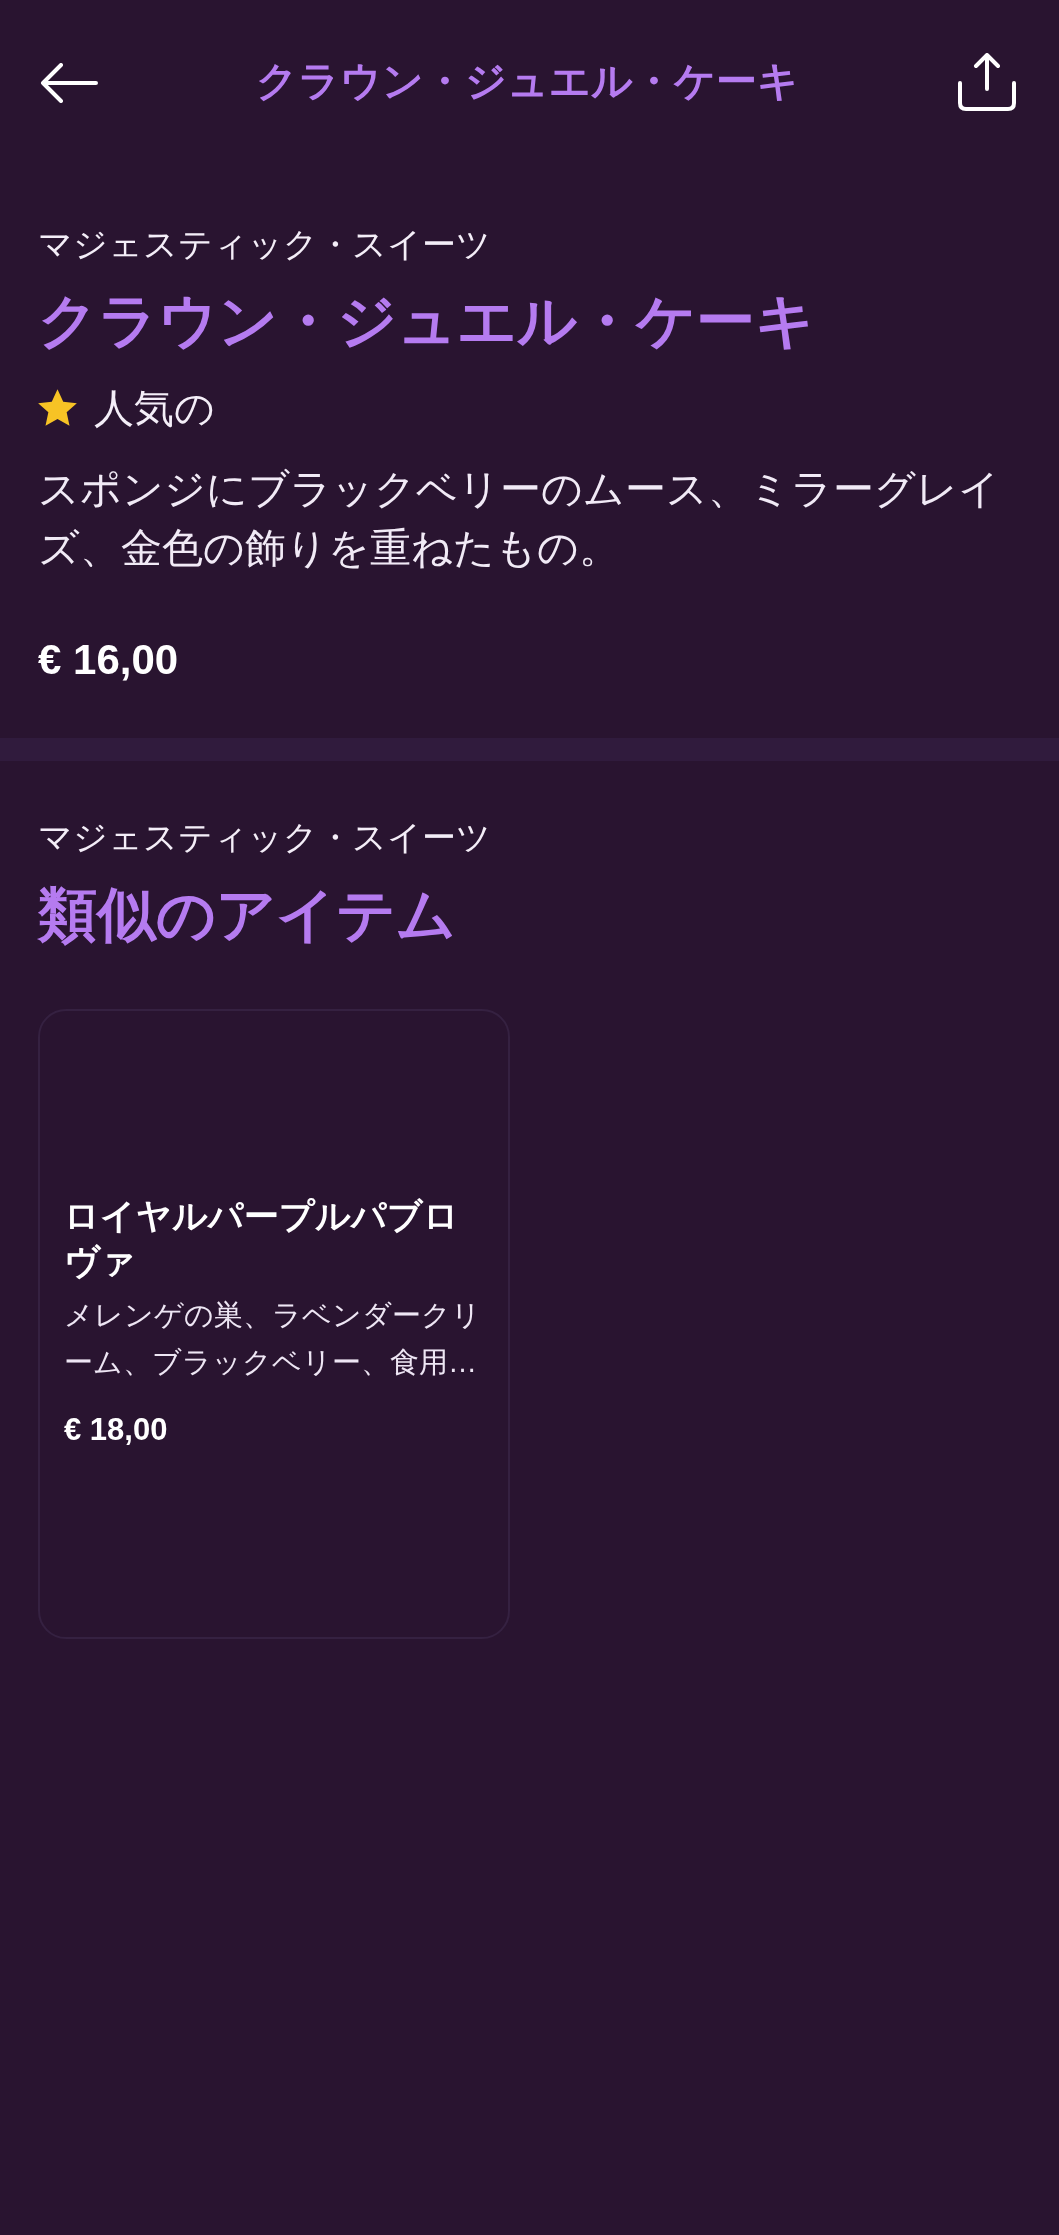 Image resolution: width=1059 pixels, height=2235 pixels. I want to click on share-icon, so click(987, 81).